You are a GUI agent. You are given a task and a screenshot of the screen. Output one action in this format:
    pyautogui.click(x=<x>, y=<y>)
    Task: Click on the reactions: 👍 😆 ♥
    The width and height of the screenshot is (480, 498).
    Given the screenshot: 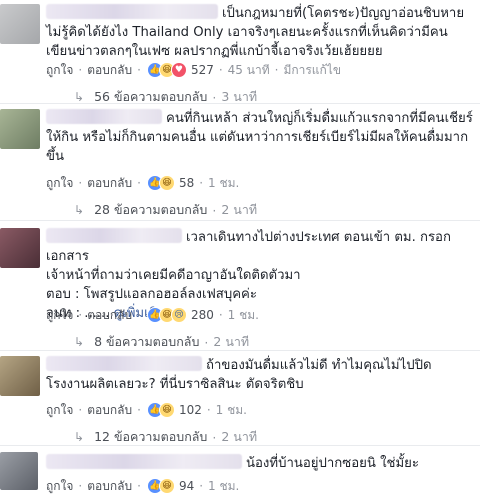 What is the action you would take?
    pyautogui.click(x=166, y=70)
    